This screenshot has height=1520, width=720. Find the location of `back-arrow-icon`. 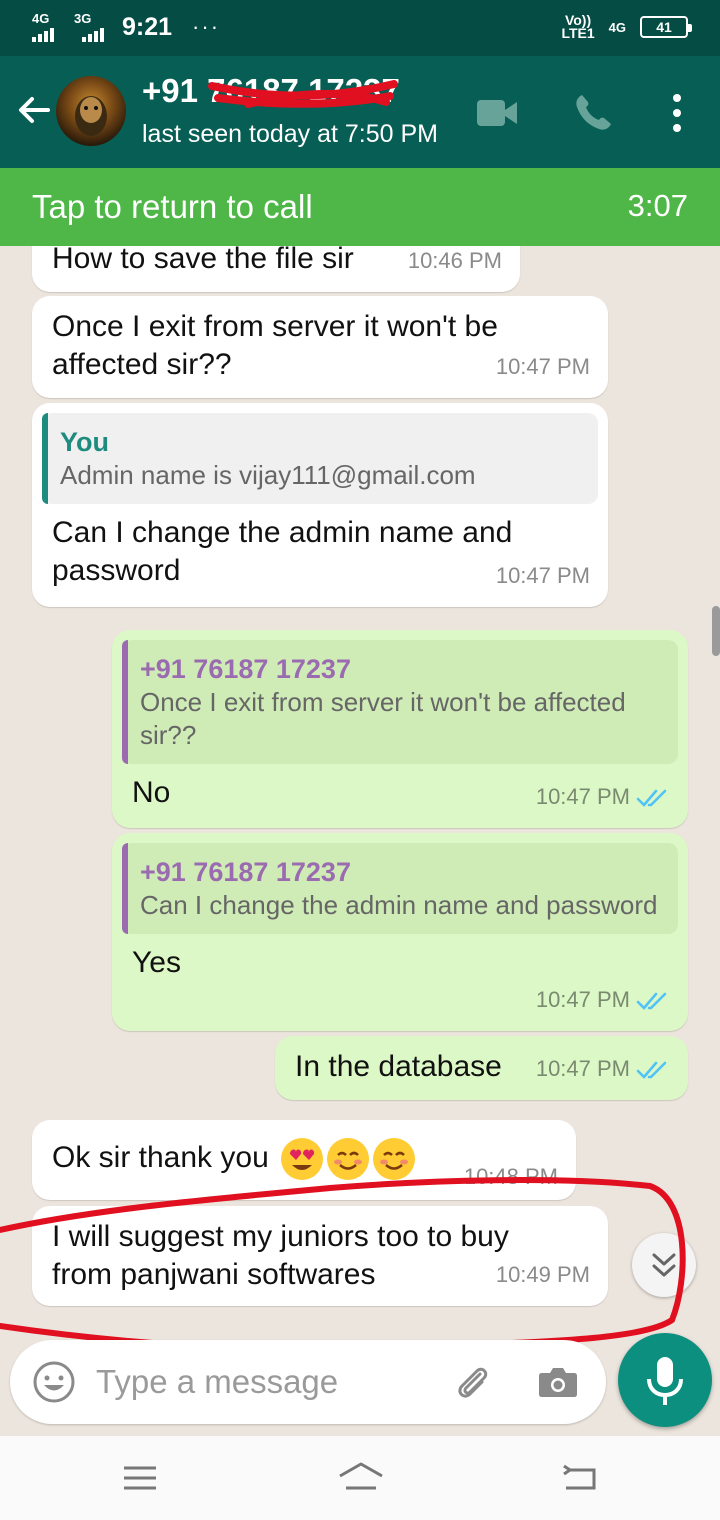

back-arrow-icon is located at coordinates (580, 1478).